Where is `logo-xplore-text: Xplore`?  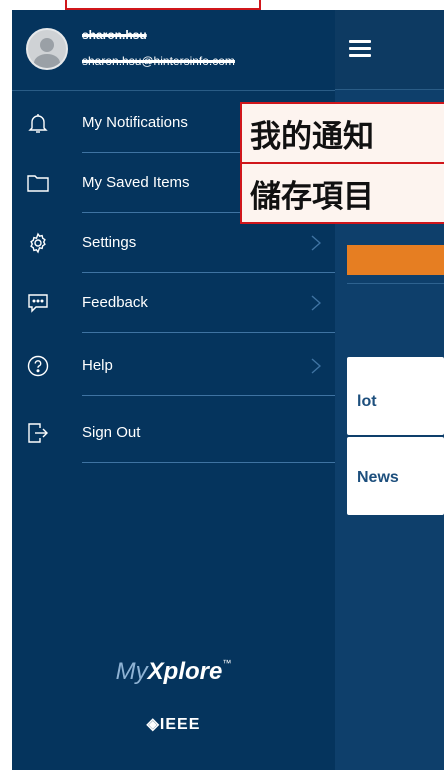
logo-xplore-text: Xplore is located at coordinates (185, 671).